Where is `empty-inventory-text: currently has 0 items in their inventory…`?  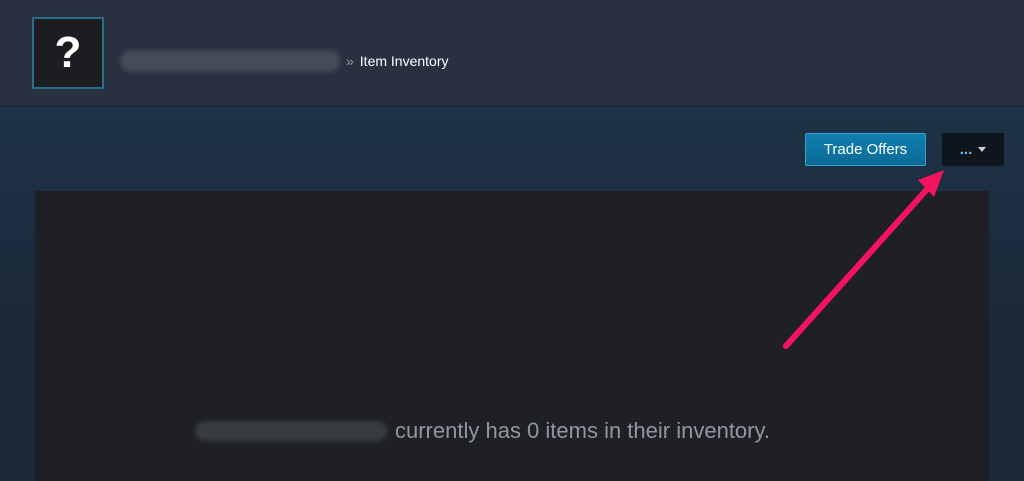
empty-inventory-text: currently has 0 items in their inventory… is located at coordinates (582, 430).